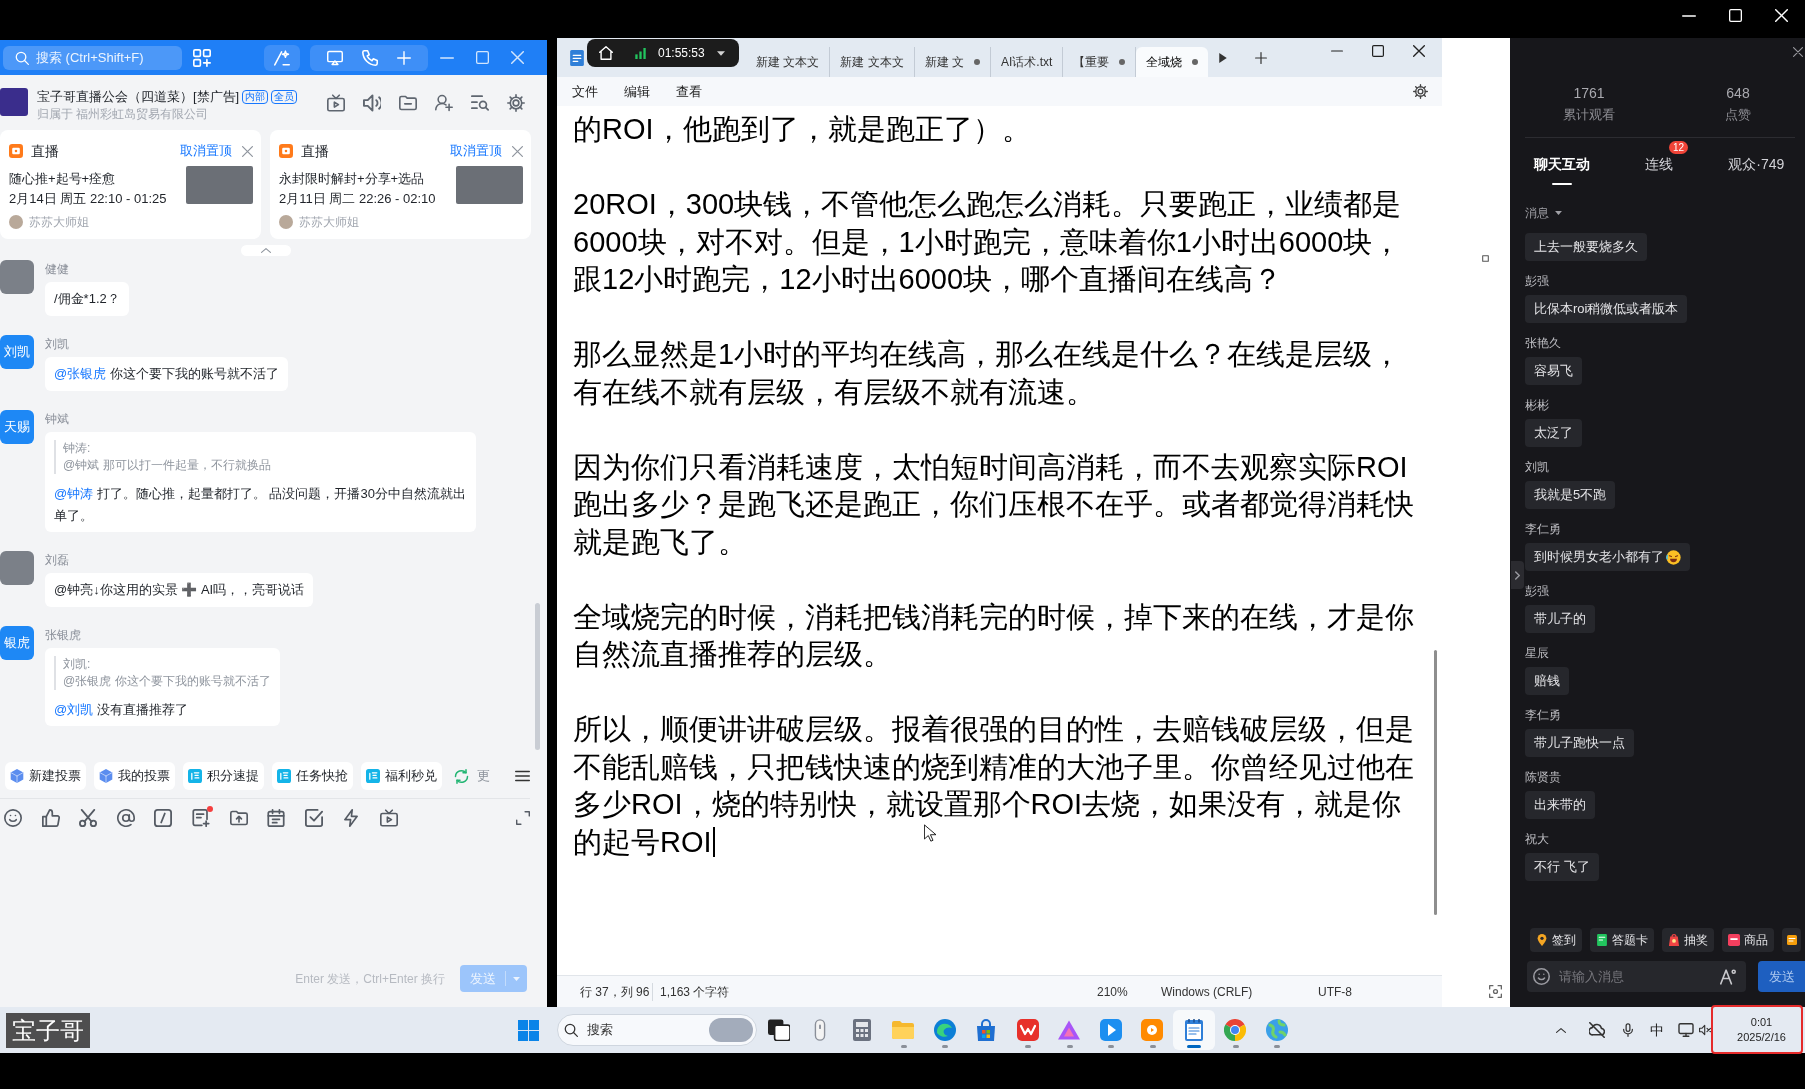 The height and width of the screenshot is (1089, 1805). Describe the element at coordinates (401, 776) in the screenshot. I see `quick-action-button: 福利秒兑` at that location.